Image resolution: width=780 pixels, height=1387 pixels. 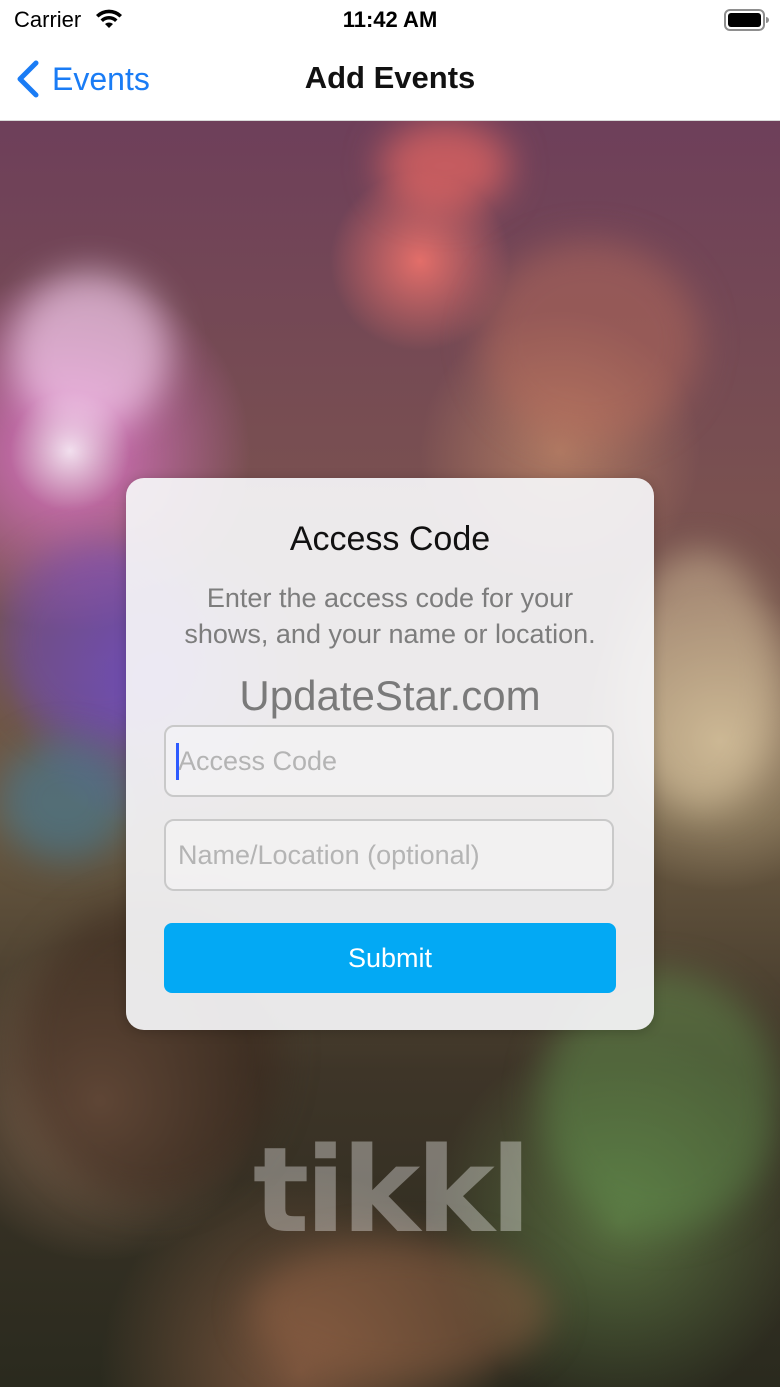 What do you see at coordinates (390, 539) in the screenshot?
I see `dialog-title: Access Code` at bounding box center [390, 539].